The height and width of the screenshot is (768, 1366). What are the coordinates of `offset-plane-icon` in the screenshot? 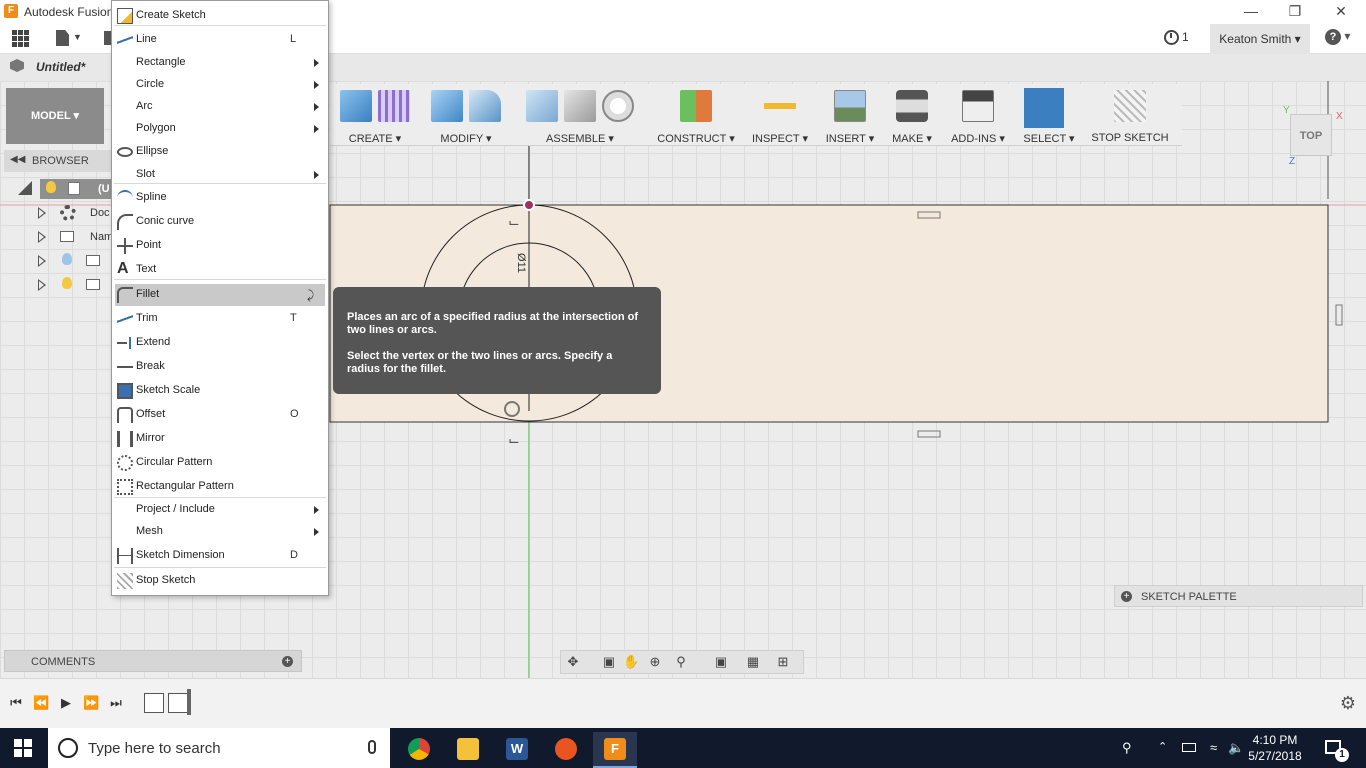 It's located at (696, 106).